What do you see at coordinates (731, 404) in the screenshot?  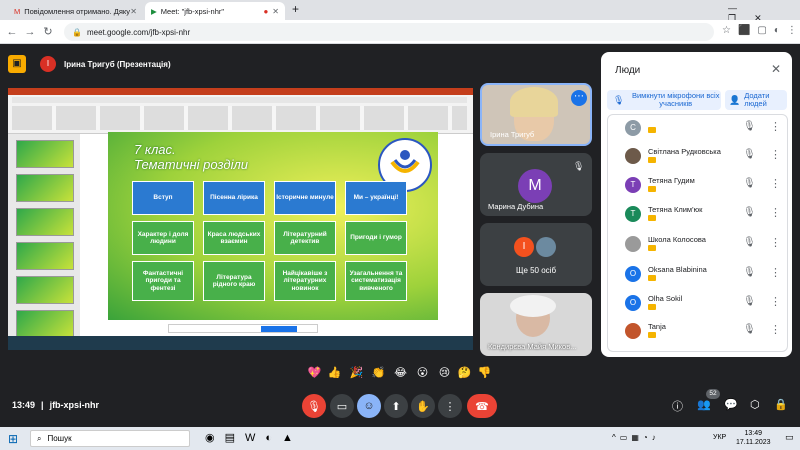 I see `chat-icon: 💬` at bounding box center [731, 404].